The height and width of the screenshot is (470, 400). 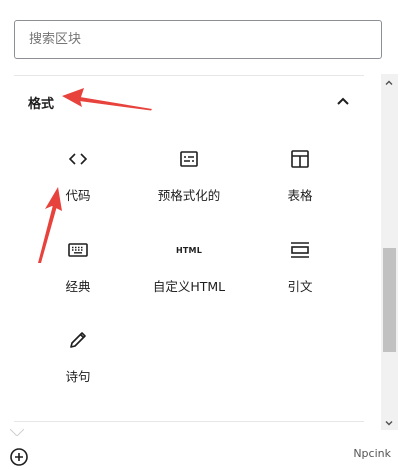 What do you see at coordinates (300, 286) in the screenshot?
I see `block-label: 引文` at bounding box center [300, 286].